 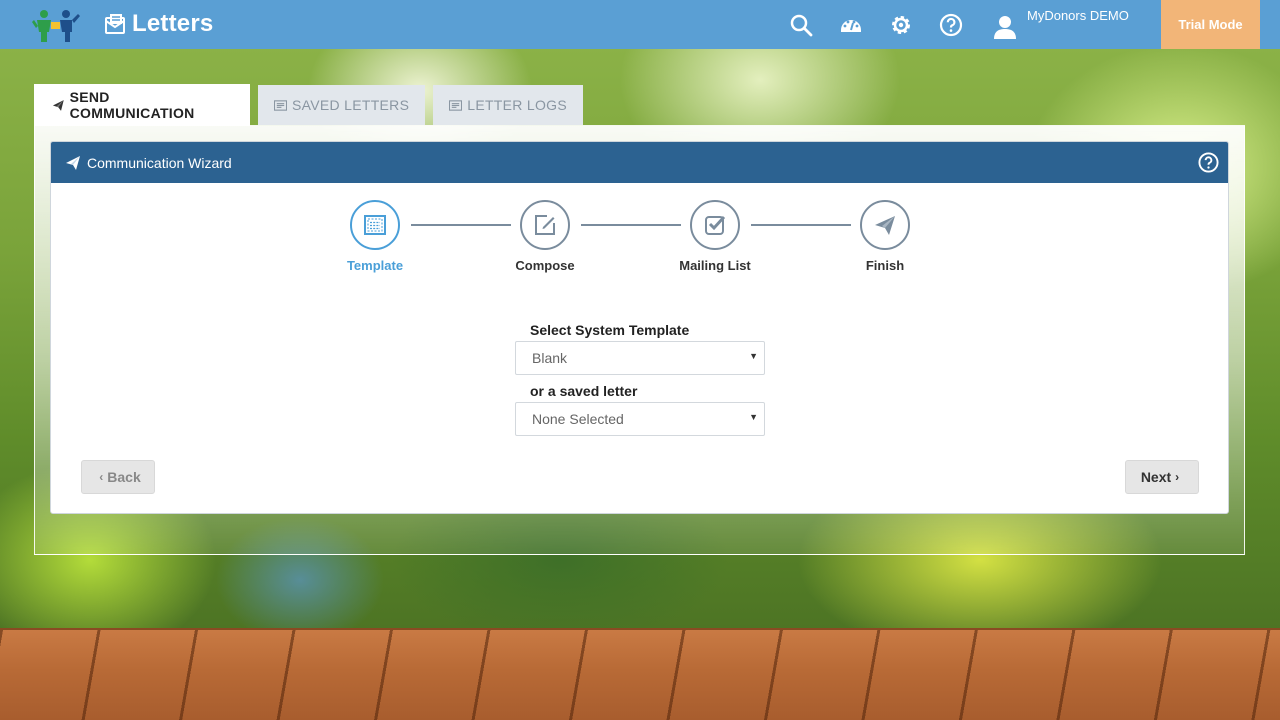 What do you see at coordinates (1078, 15) in the screenshot?
I see `user-name: MyDonors DEMO` at bounding box center [1078, 15].